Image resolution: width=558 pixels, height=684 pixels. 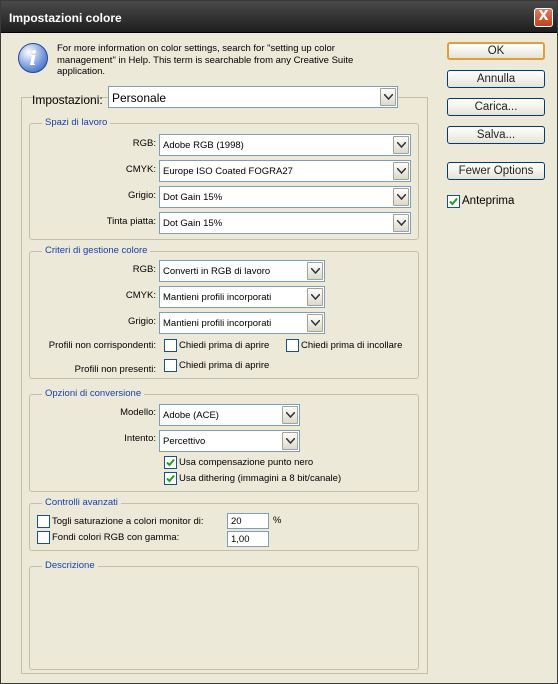 What do you see at coordinates (33, 58) in the screenshot?
I see `info-icon: i` at bounding box center [33, 58].